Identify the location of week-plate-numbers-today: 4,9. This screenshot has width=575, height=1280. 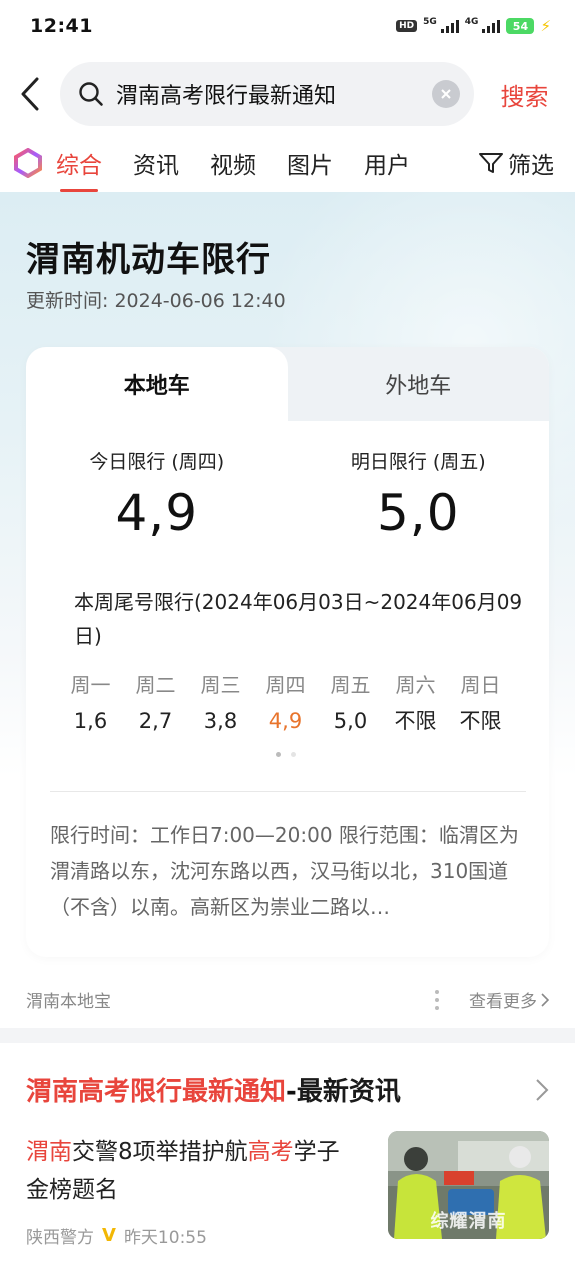
(285, 721).